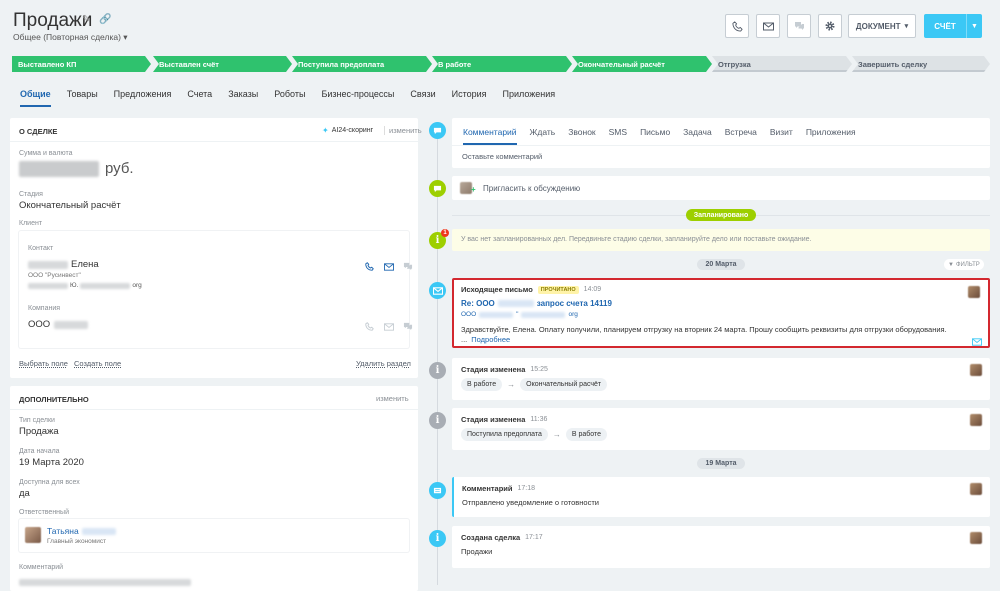  I want to click on section-title: ДОПОЛНИТЕЛЬНО, so click(54, 399).